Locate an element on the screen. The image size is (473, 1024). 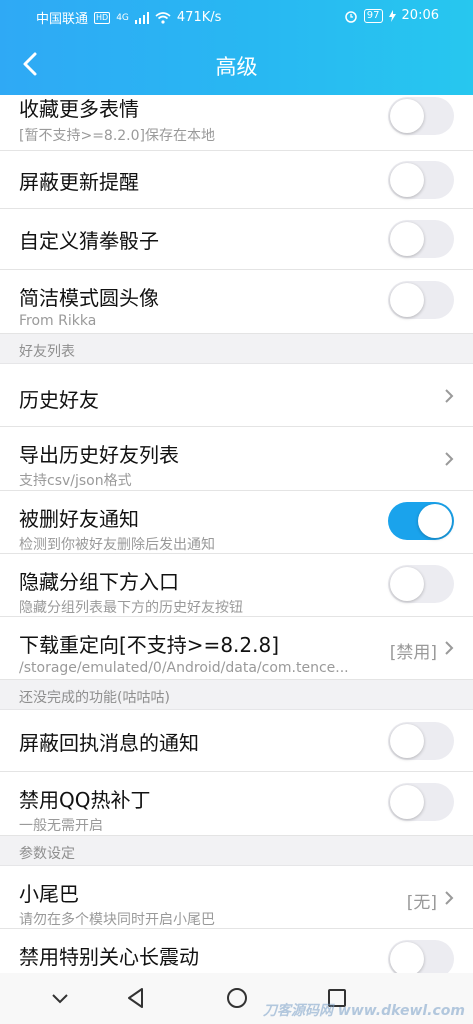
row-subtitle: 请勿在多个模块同时开启小尾巴 is located at coordinates (117, 920).